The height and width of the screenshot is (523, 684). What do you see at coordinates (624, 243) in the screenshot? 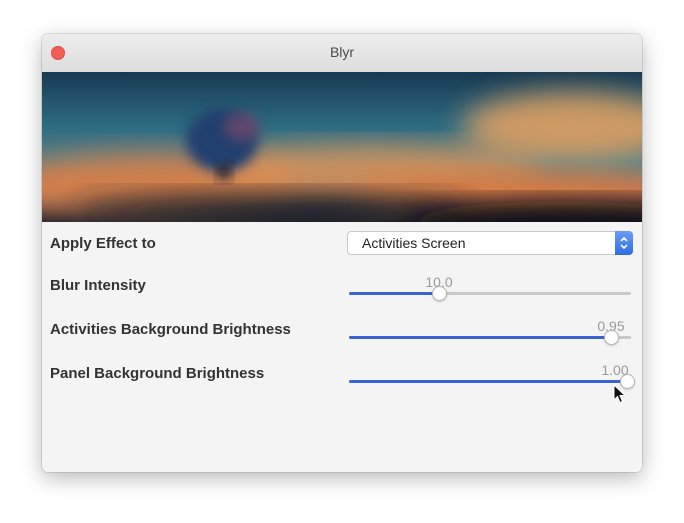
I see `up-down-arrows-icon` at bounding box center [624, 243].